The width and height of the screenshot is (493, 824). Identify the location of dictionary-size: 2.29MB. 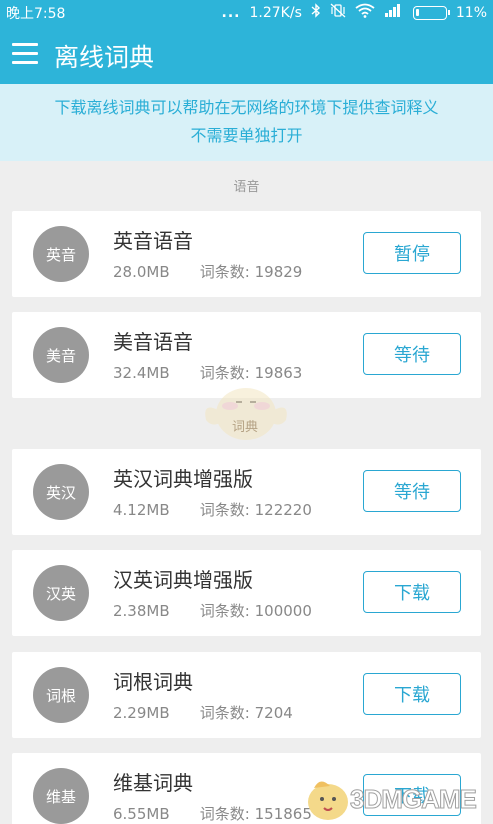
(141, 713).